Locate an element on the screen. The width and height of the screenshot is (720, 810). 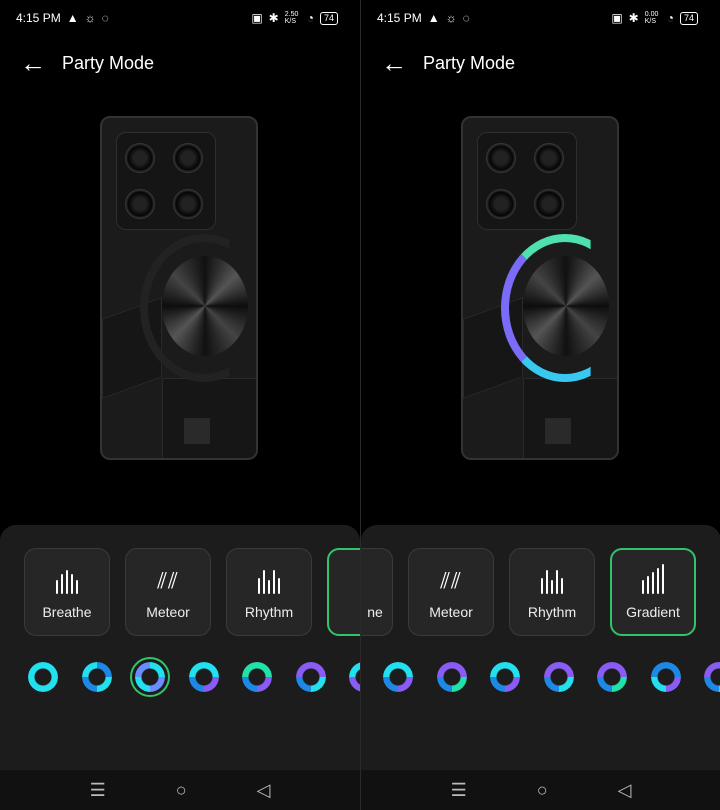
page-title: Party Mode is located at coordinates (469, 62).